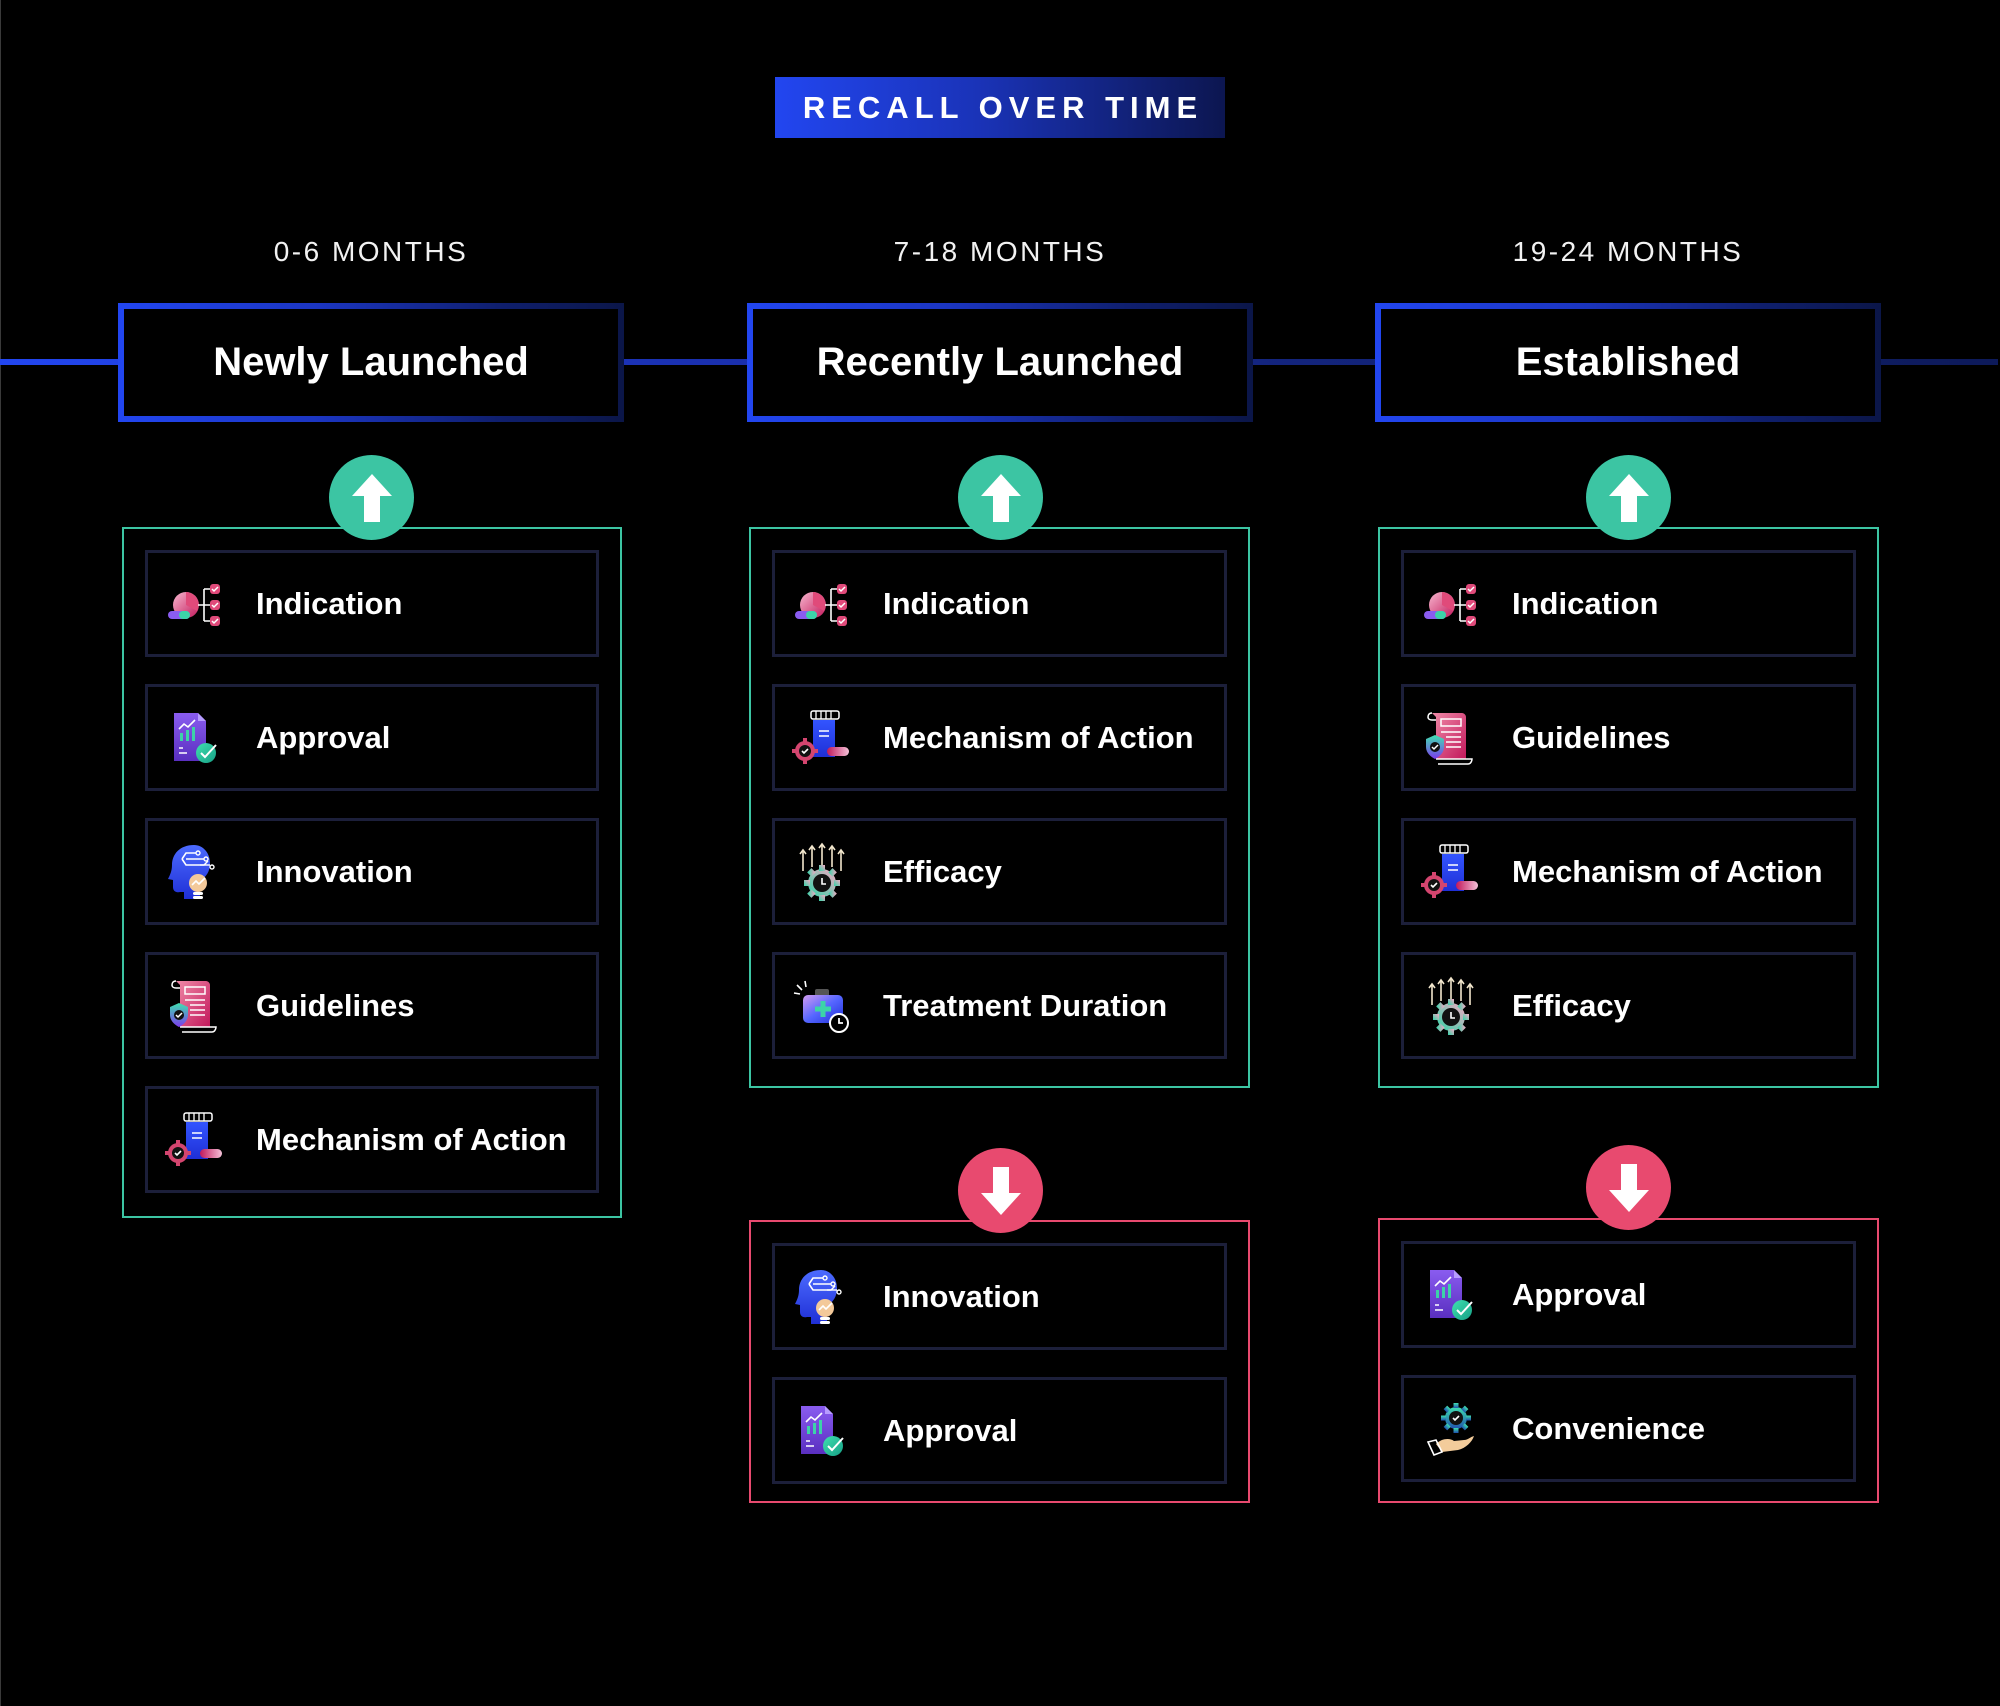 The width and height of the screenshot is (2000, 1706). I want to click on stage-title: Newly Launched, so click(371, 362).